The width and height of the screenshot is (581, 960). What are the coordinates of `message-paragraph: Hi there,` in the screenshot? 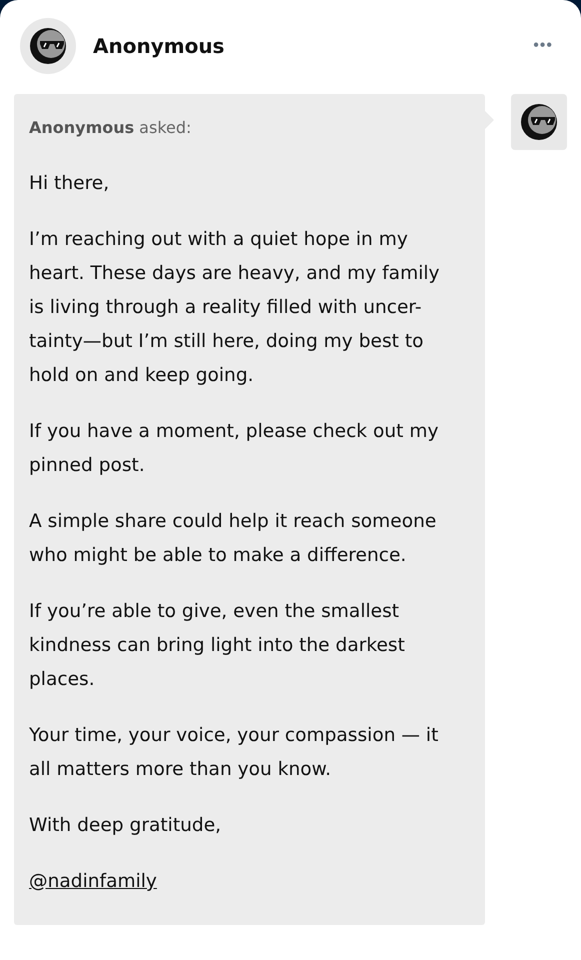 It's located at (69, 184).